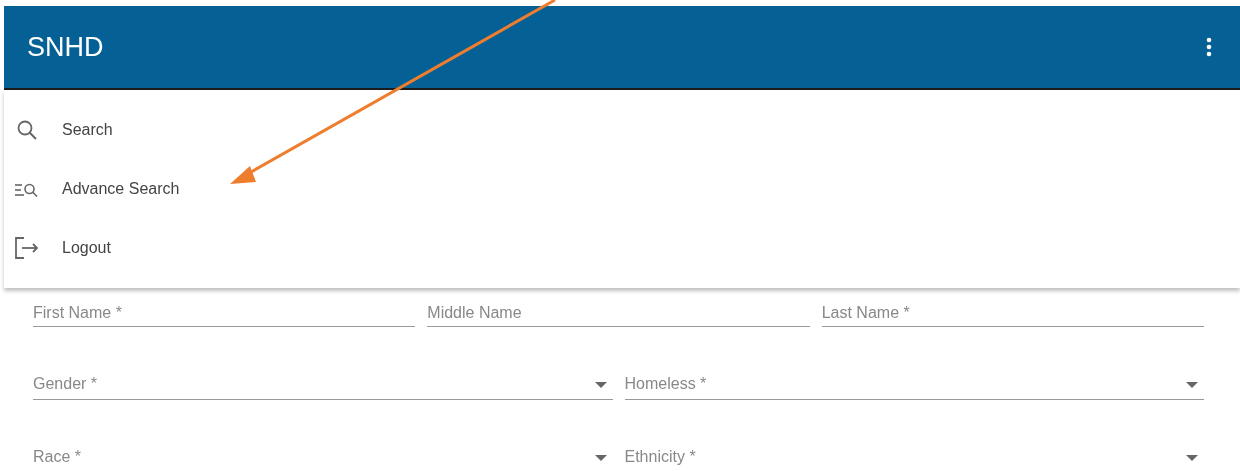 This screenshot has height=471, width=1240. Describe the element at coordinates (65, 47) in the screenshot. I see `app-title: SNHD` at that location.